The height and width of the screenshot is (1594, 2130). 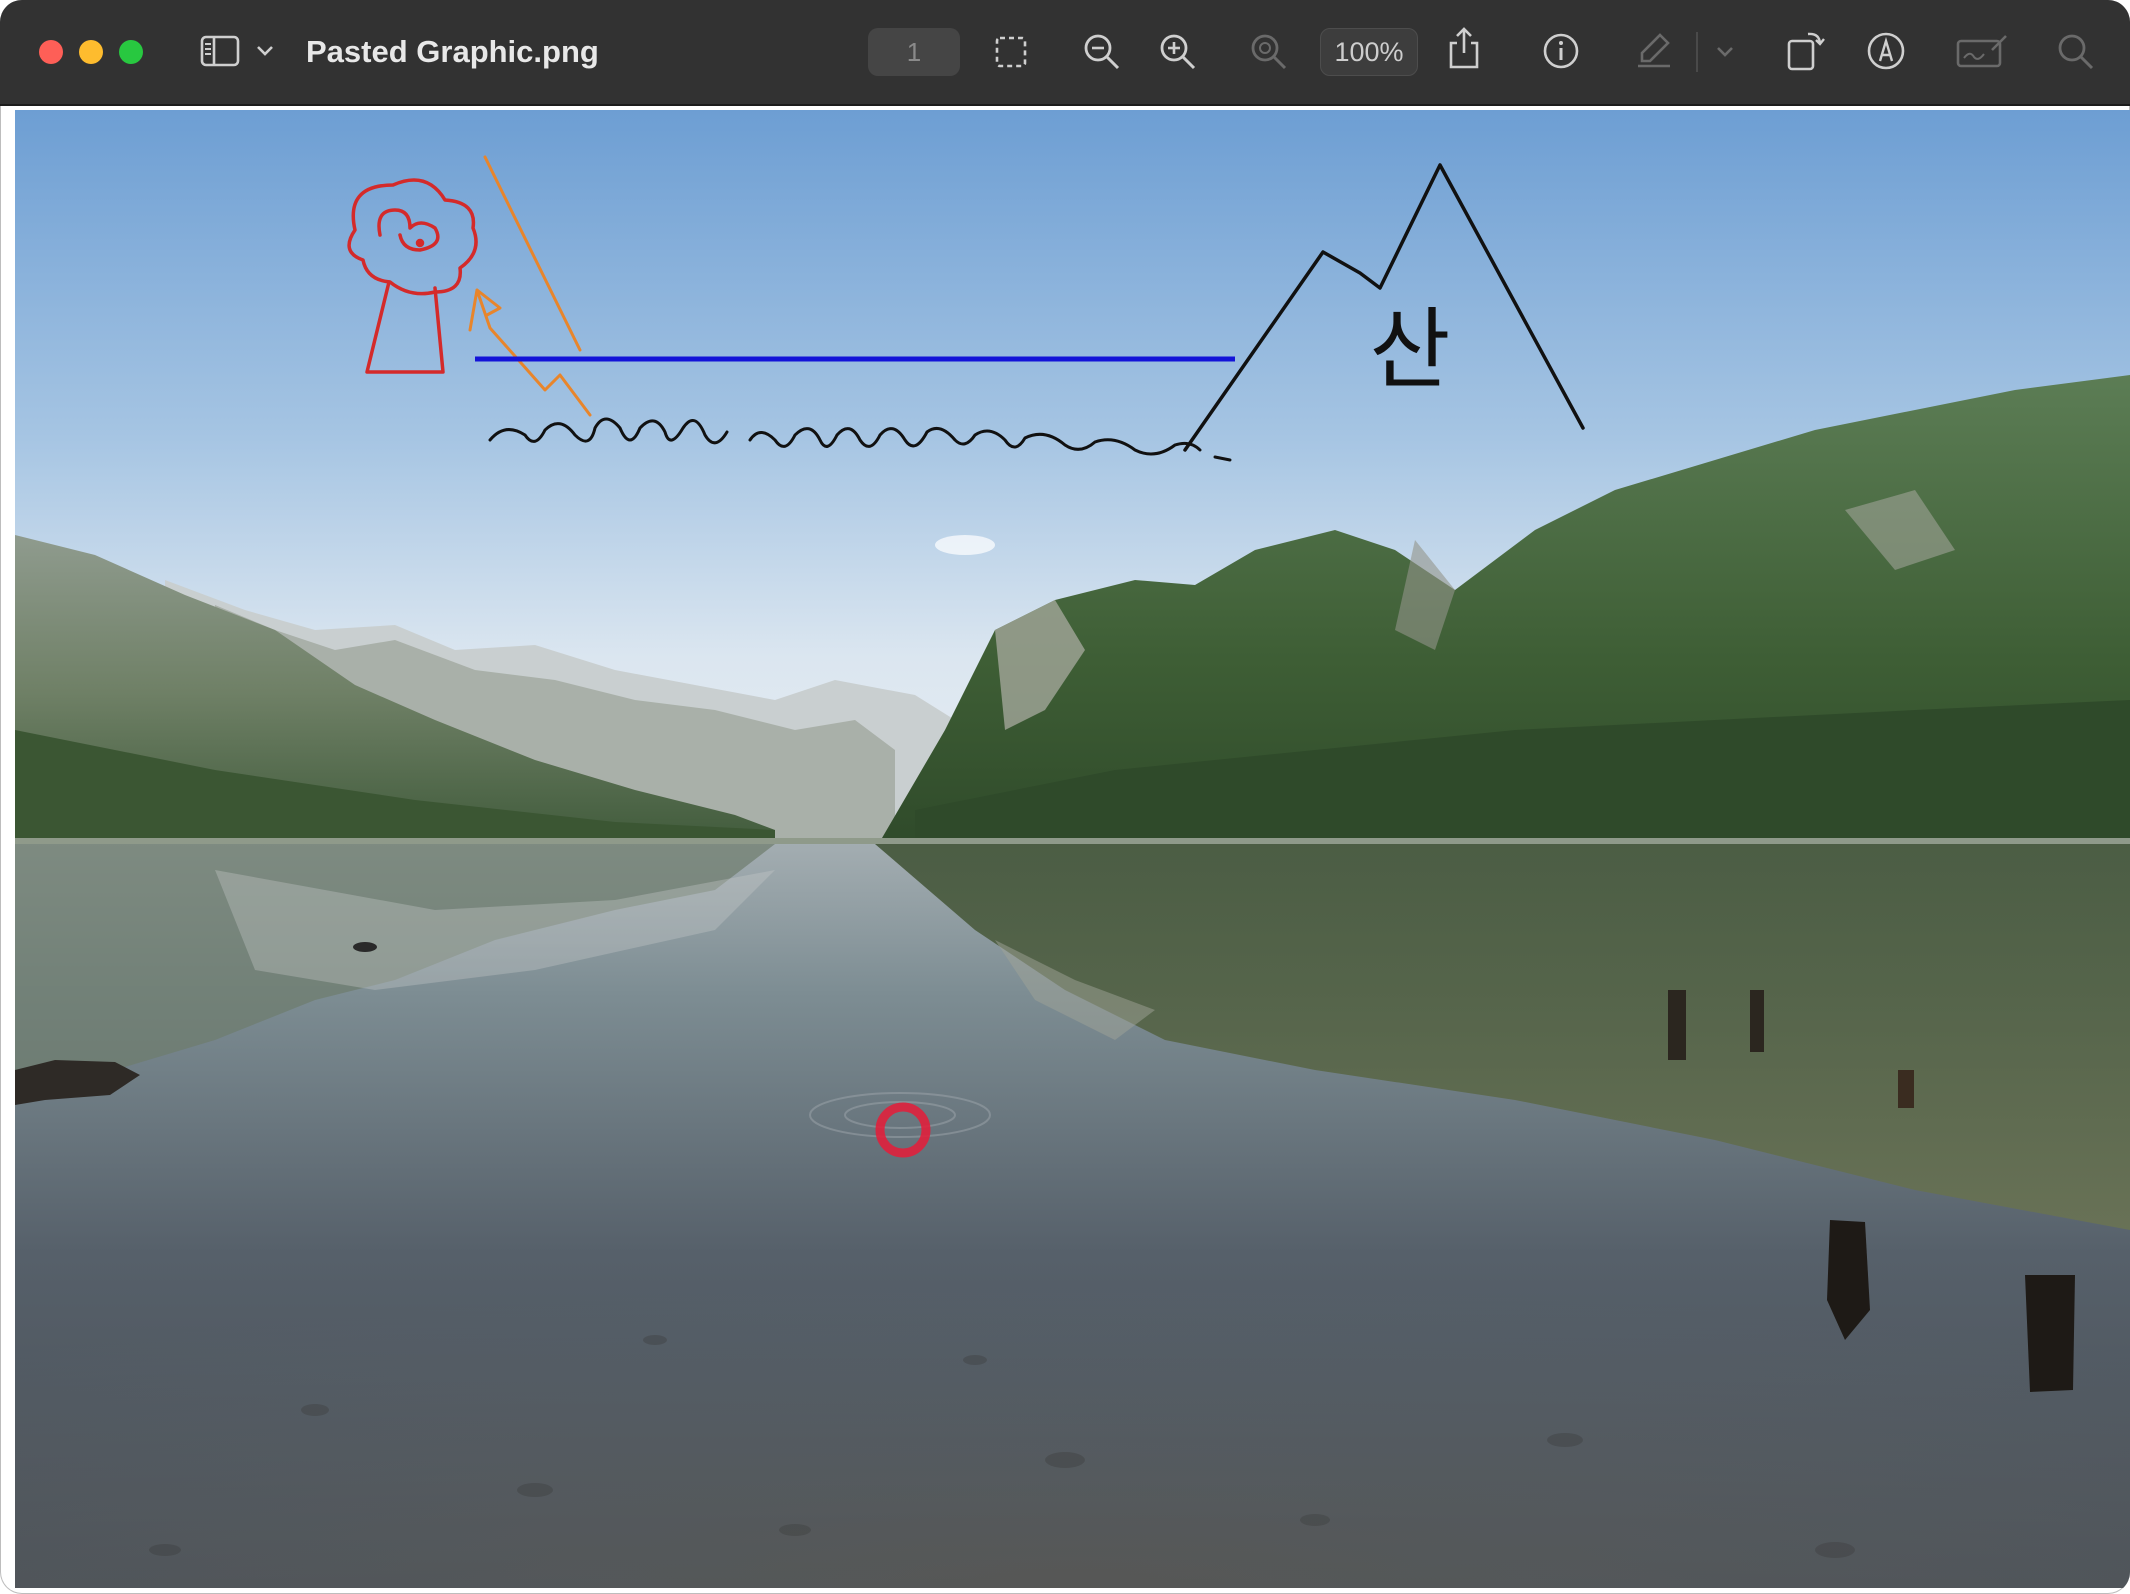 What do you see at coordinates (1886, 51) in the screenshot?
I see `markup-icon` at bounding box center [1886, 51].